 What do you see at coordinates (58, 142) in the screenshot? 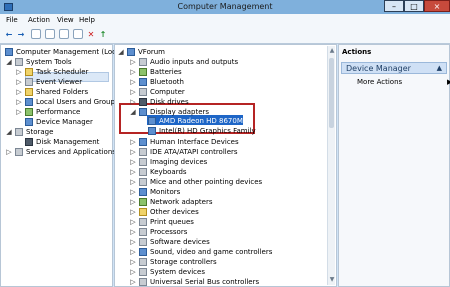
I see `disk-management-row: Disk Management` at bounding box center [58, 142].